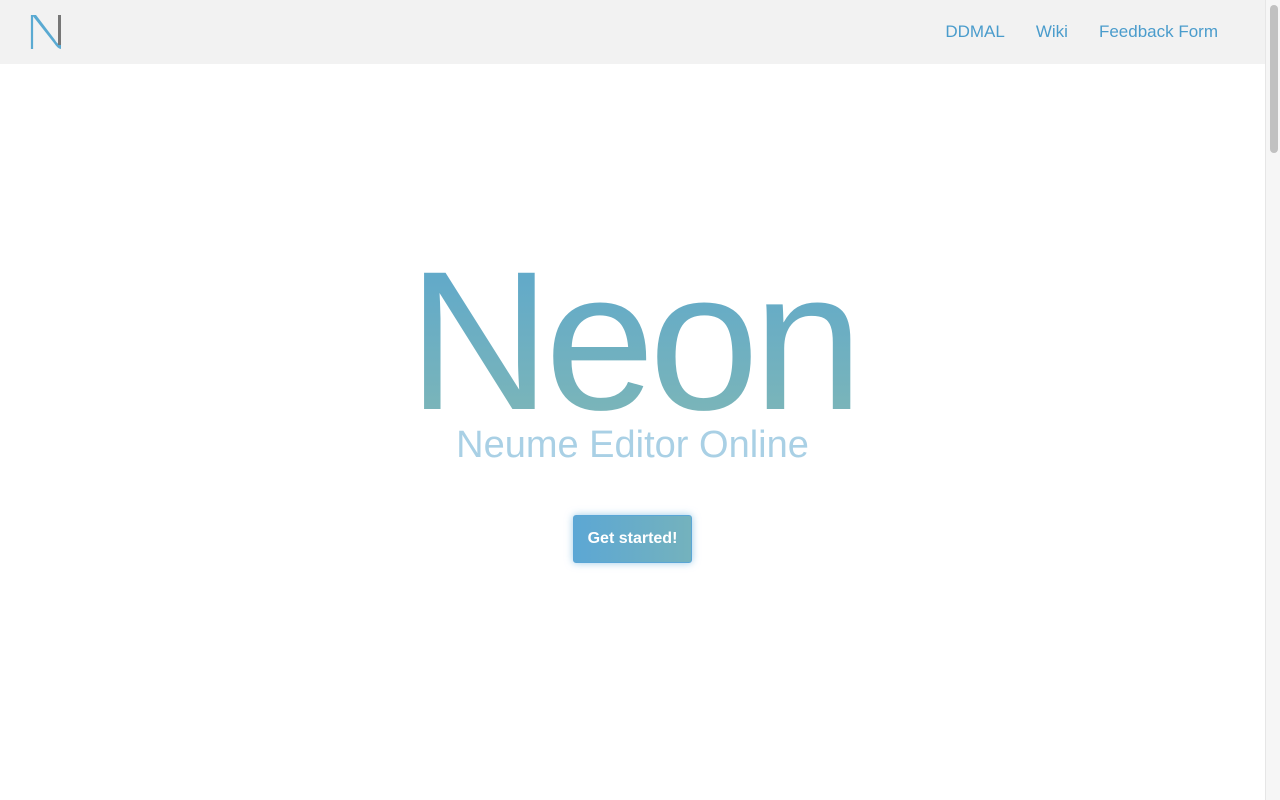  I want to click on nav-link-wiki: Wiki, so click(1052, 32).